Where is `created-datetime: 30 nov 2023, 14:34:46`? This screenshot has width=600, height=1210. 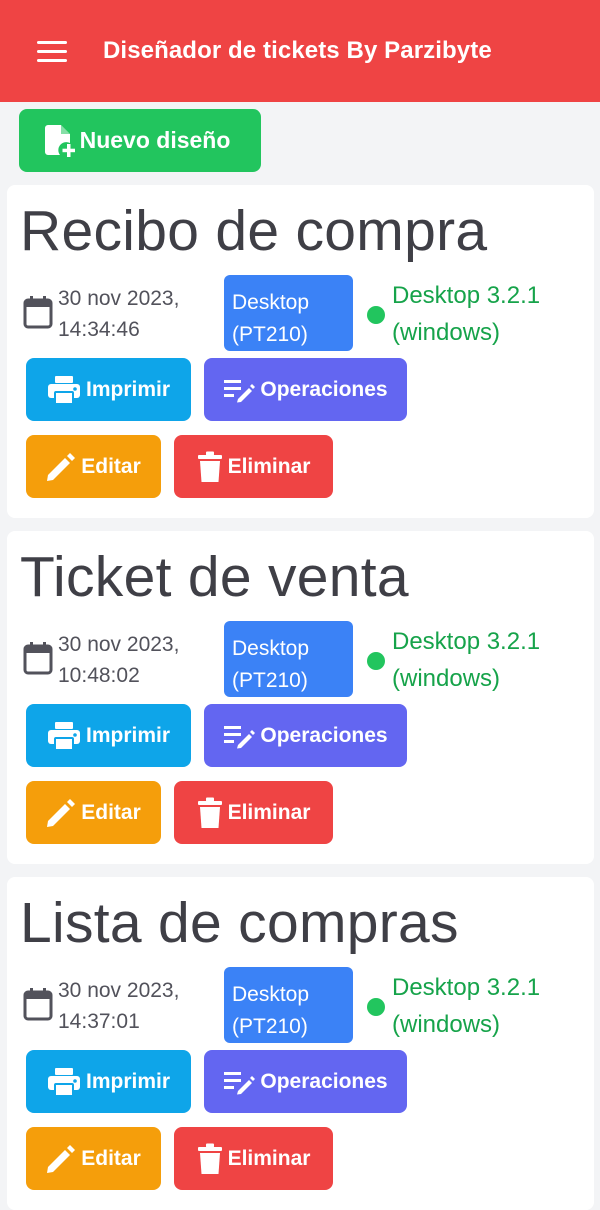 created-datetime: 30 nov 2023, 14:34:46 is located at coordinates (118, 314).